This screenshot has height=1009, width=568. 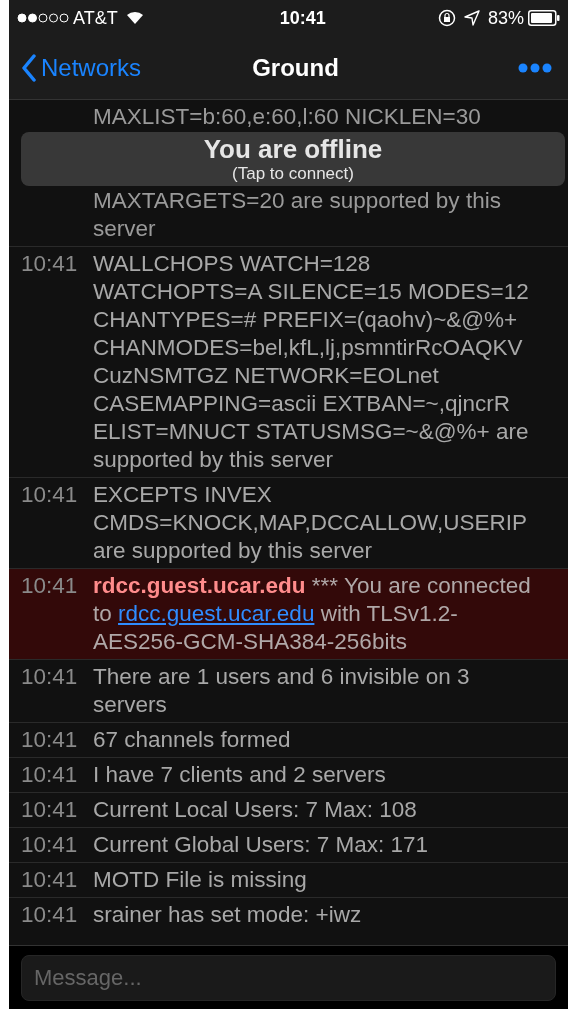 I want to click on back-button: Networks, so click(x=81, y=67).